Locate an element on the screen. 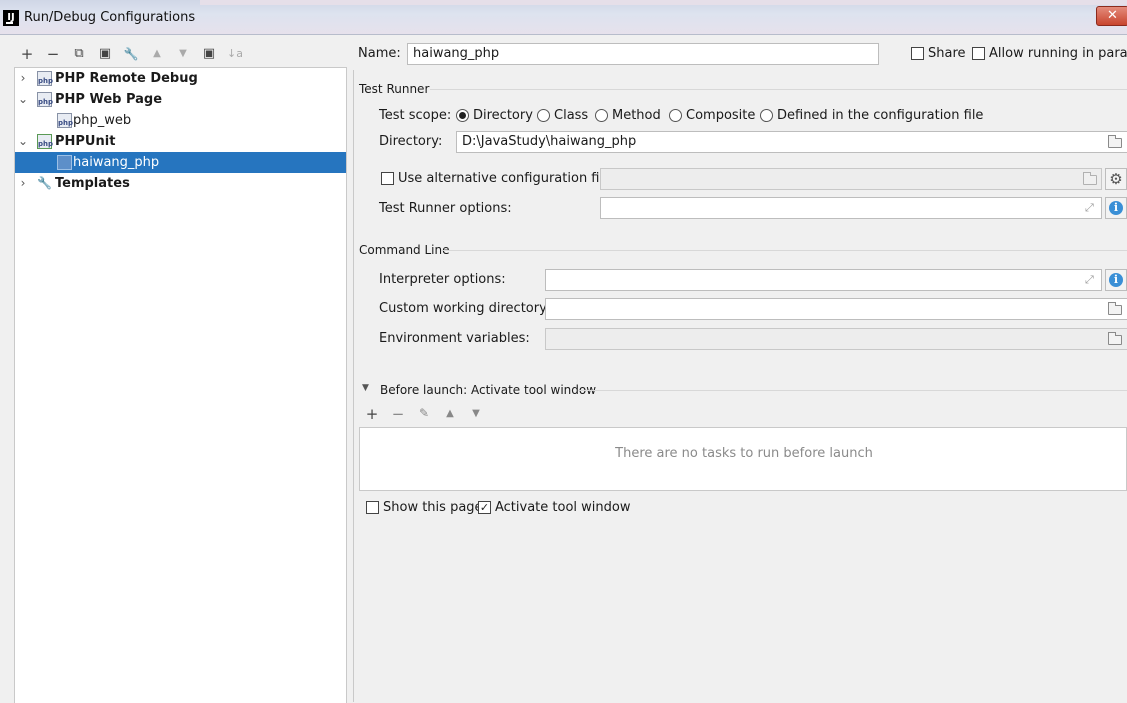  interpreter-options-field is located at coordinates (823, 280).